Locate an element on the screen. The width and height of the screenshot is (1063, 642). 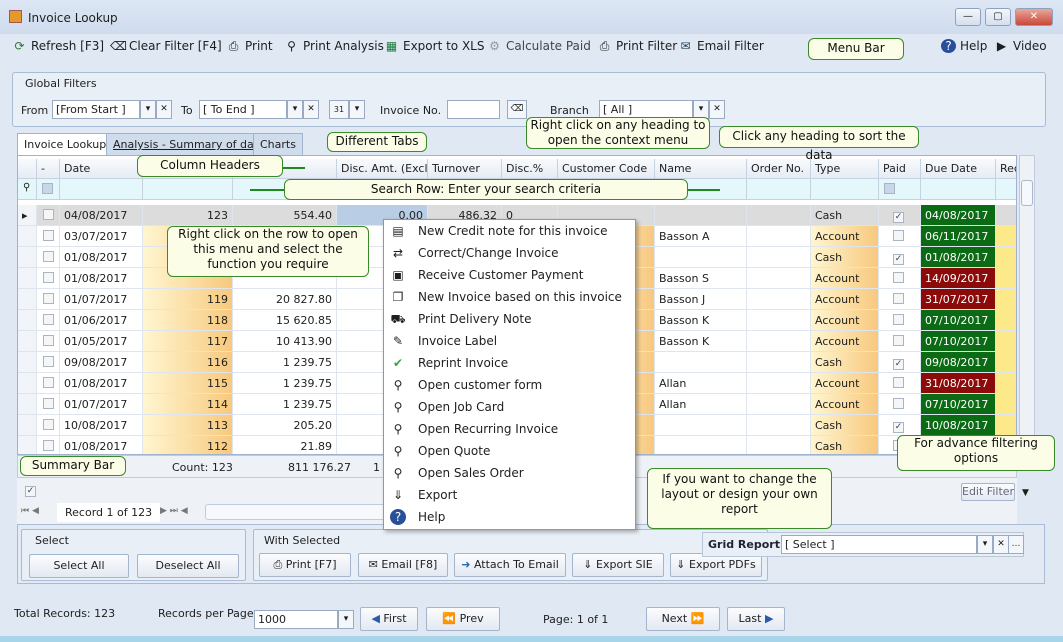
email-selected-button: ✉ Email [F8] is located at coordinates (403, 565).